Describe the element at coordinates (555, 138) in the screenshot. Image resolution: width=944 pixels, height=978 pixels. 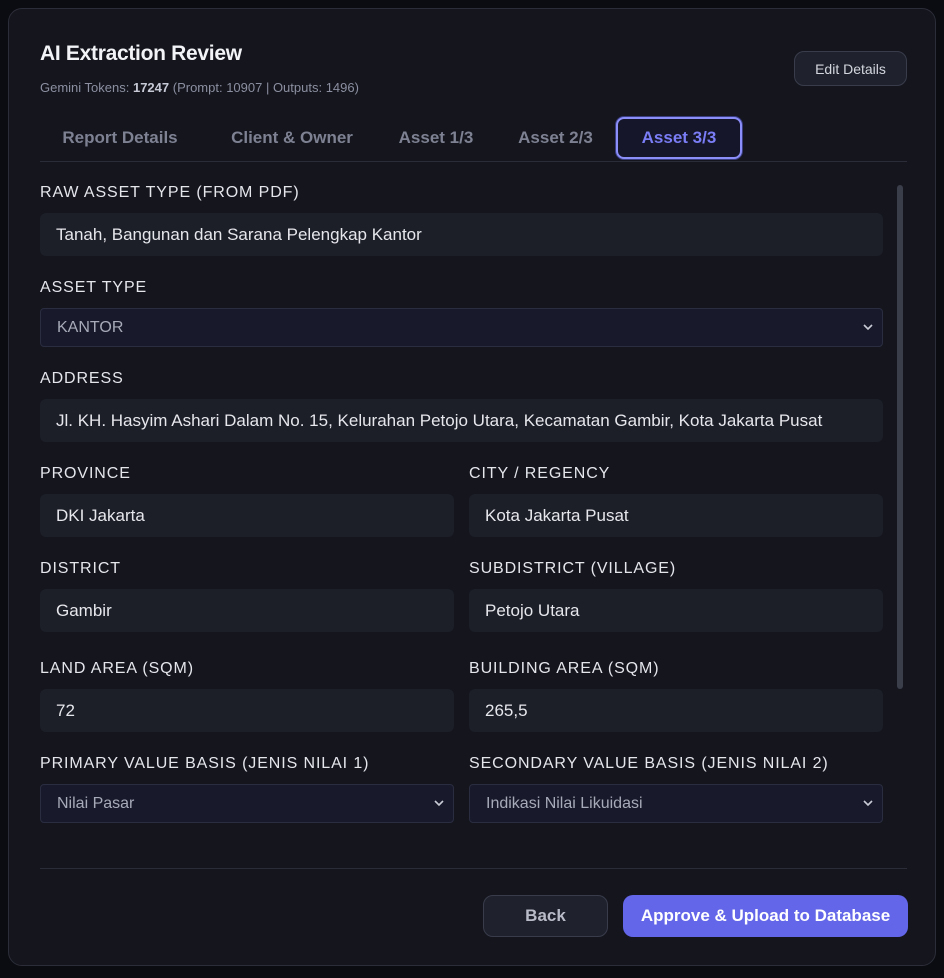
I see `tab-asset-2: Asset 2/3` at that location.